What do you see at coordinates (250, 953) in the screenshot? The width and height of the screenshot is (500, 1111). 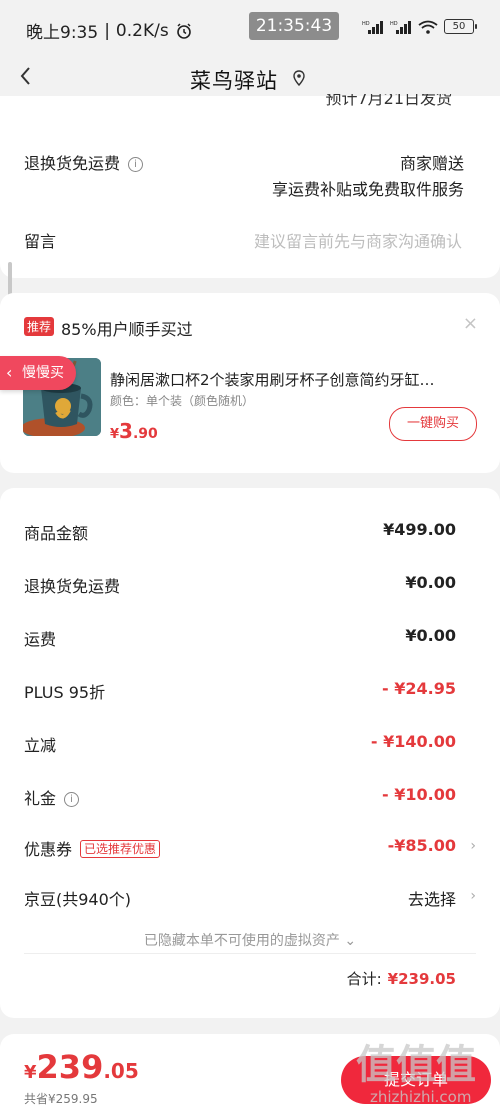 I see `divider` at bounding box center [250, 953].